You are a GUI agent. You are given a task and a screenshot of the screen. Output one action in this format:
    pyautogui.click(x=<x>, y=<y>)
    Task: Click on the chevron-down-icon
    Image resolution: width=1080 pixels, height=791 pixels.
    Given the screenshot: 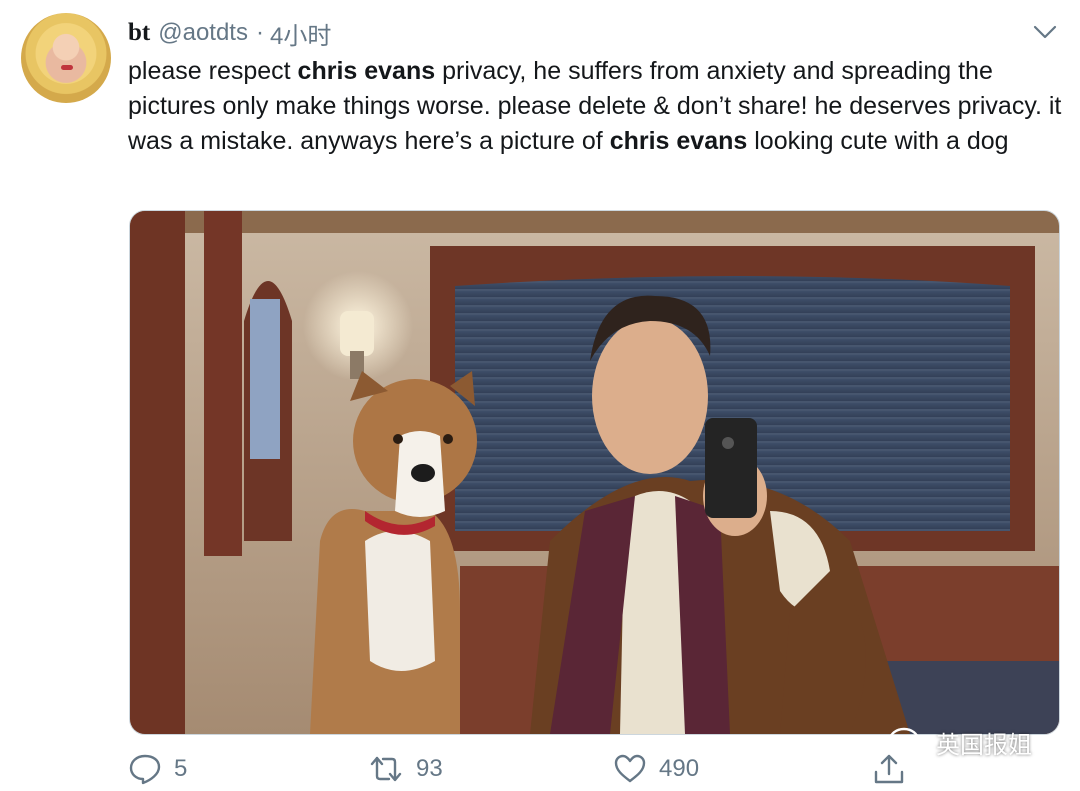 What is the action you would take?
    pyautogui.click(x=1045, y=32)
    